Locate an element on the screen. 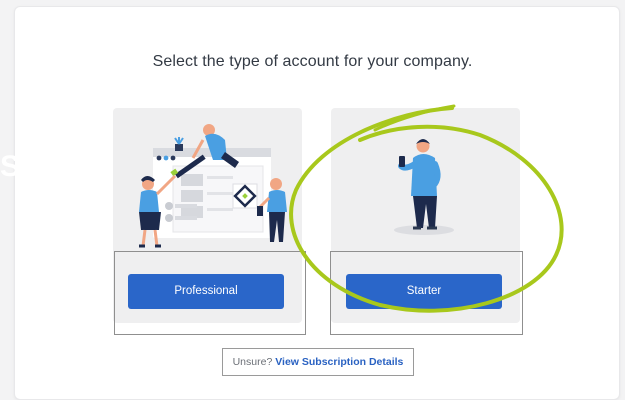 The image size is (625, 400). starter-button: Starter is located at coordinates (424, 291).